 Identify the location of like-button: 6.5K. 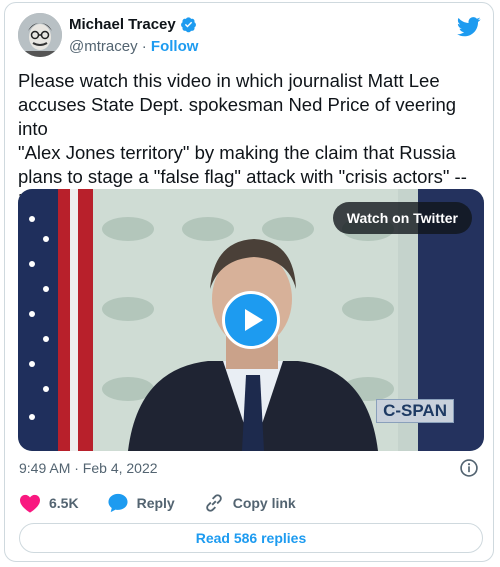
(49, 503).